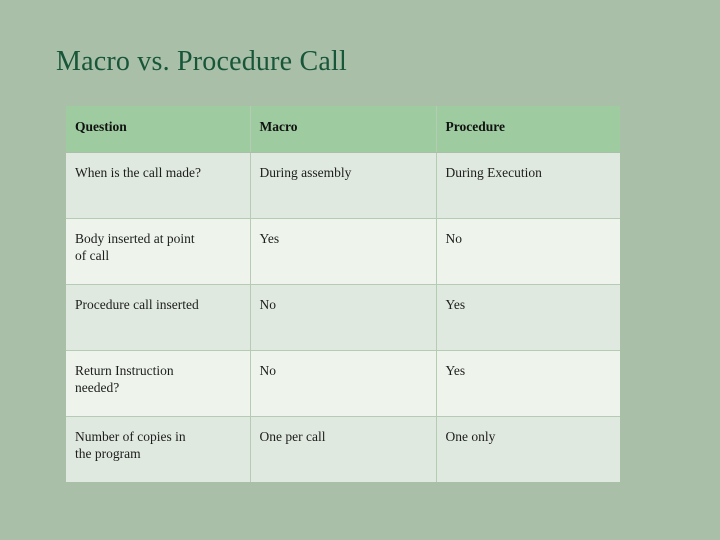 The width and height of the screenshot is (720, 540). What do you see at coordinates (528, 129) in the screenshot?
I see `column-header-procedure: Procedure` at bounding box center [528, 129].